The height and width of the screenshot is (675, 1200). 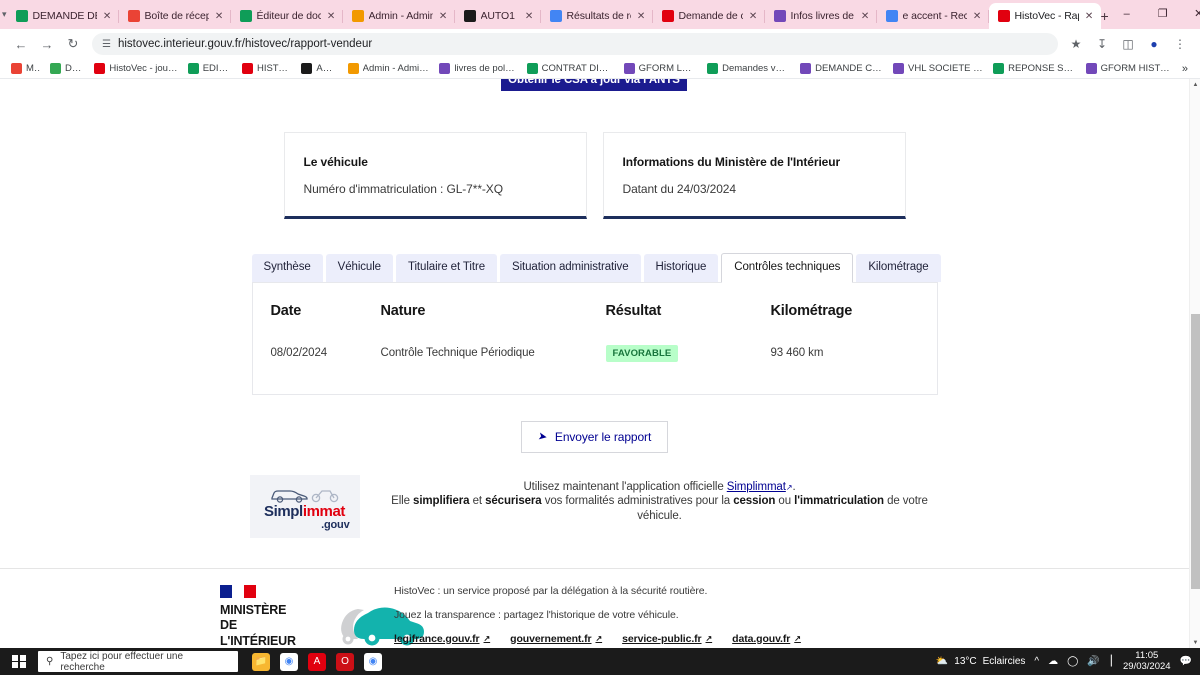 What do you see at coordinates (660, 68) in the screenshot?
I see `bookmark-item: GFORM LEASING` at bounding box center [660, 68].